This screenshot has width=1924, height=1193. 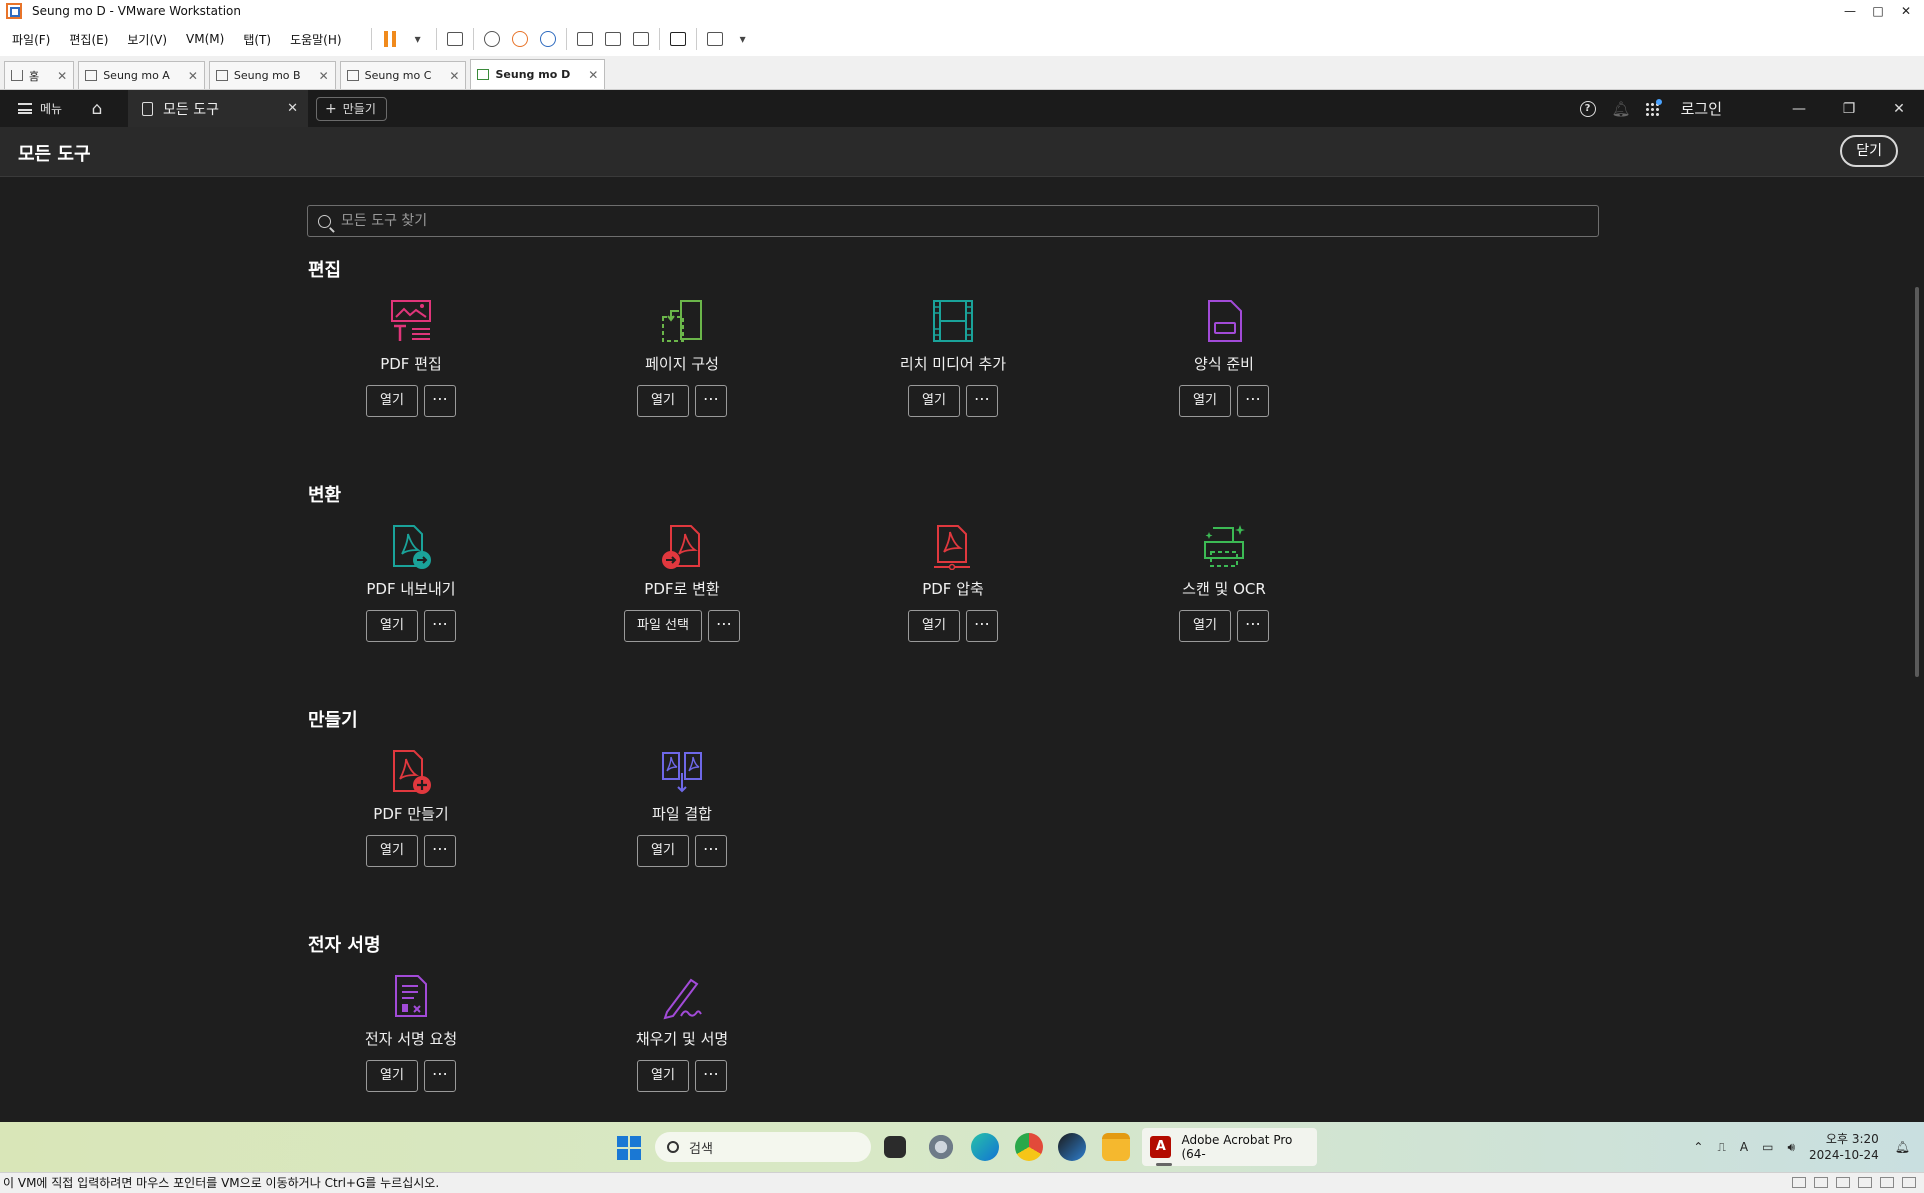 What do you see at coordinates (1902, 1147) in the screenshot?
I see `notification-bell-icon: 🔔︎` at bounding box center [1902, 1147].